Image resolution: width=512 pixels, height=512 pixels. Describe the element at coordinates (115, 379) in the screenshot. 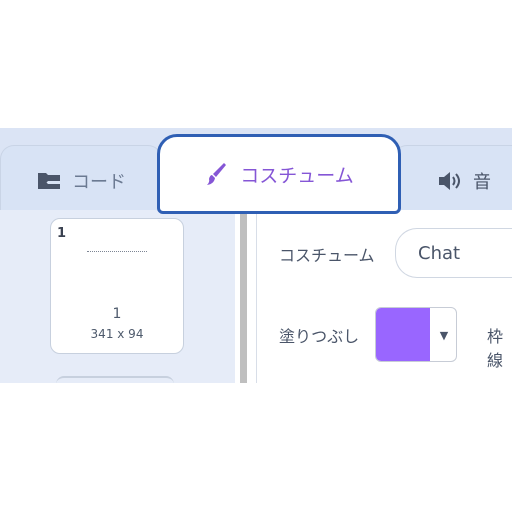

I see `costume-card-partial` at that location.